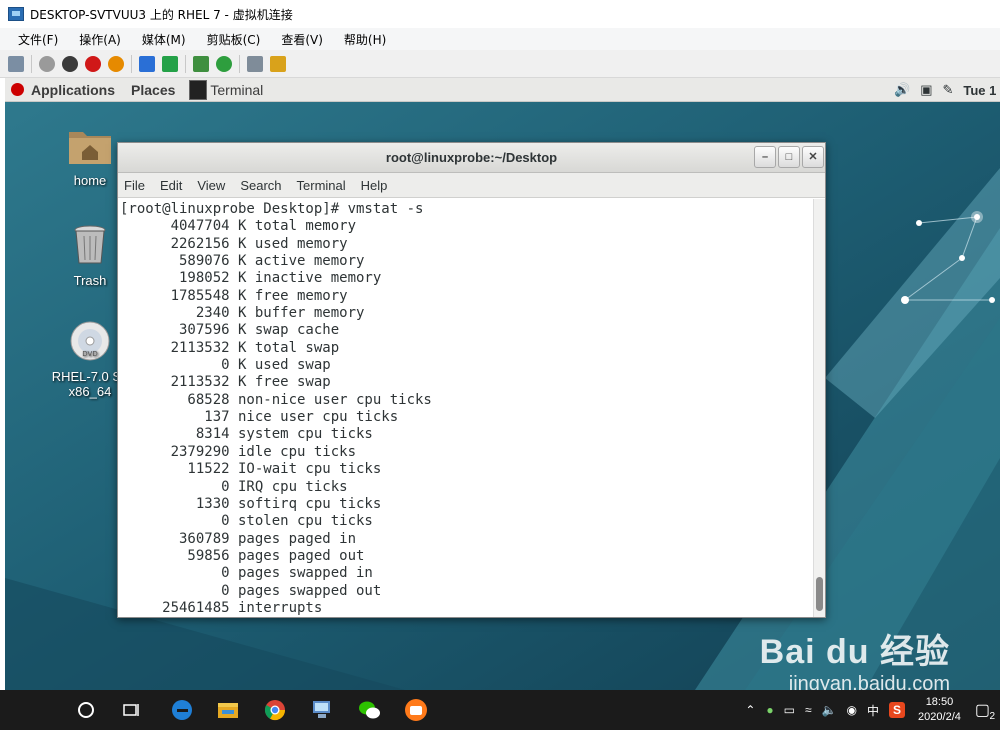 The height and width of the screenshot is (730, 1000). I want to click on terminal-line: 0 IRQ cpu ticks, so click(234, 486).